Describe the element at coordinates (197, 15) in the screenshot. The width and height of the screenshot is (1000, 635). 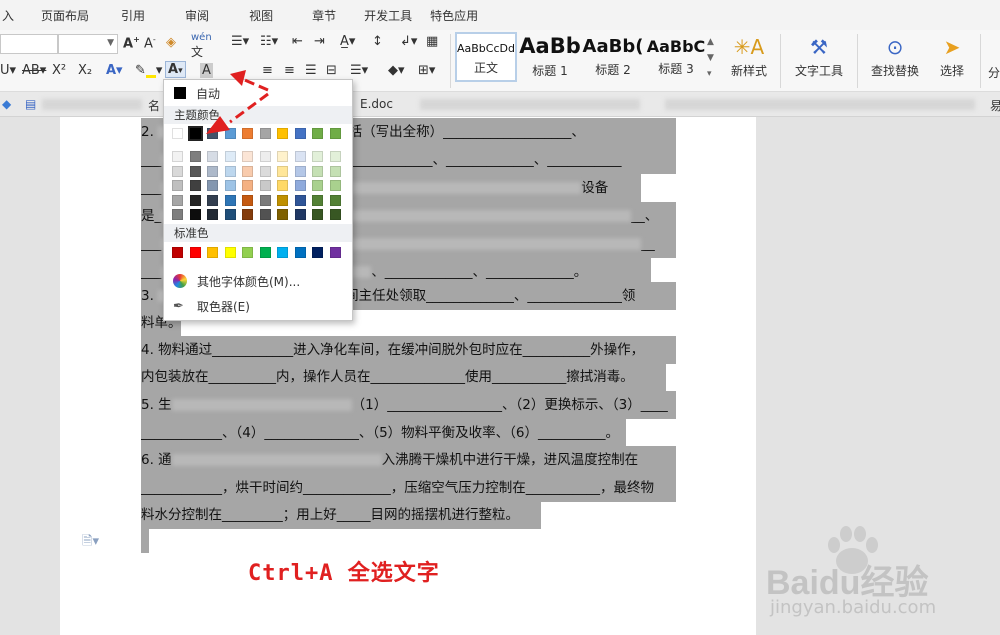
I see `menu-review: 审阅` at that location.